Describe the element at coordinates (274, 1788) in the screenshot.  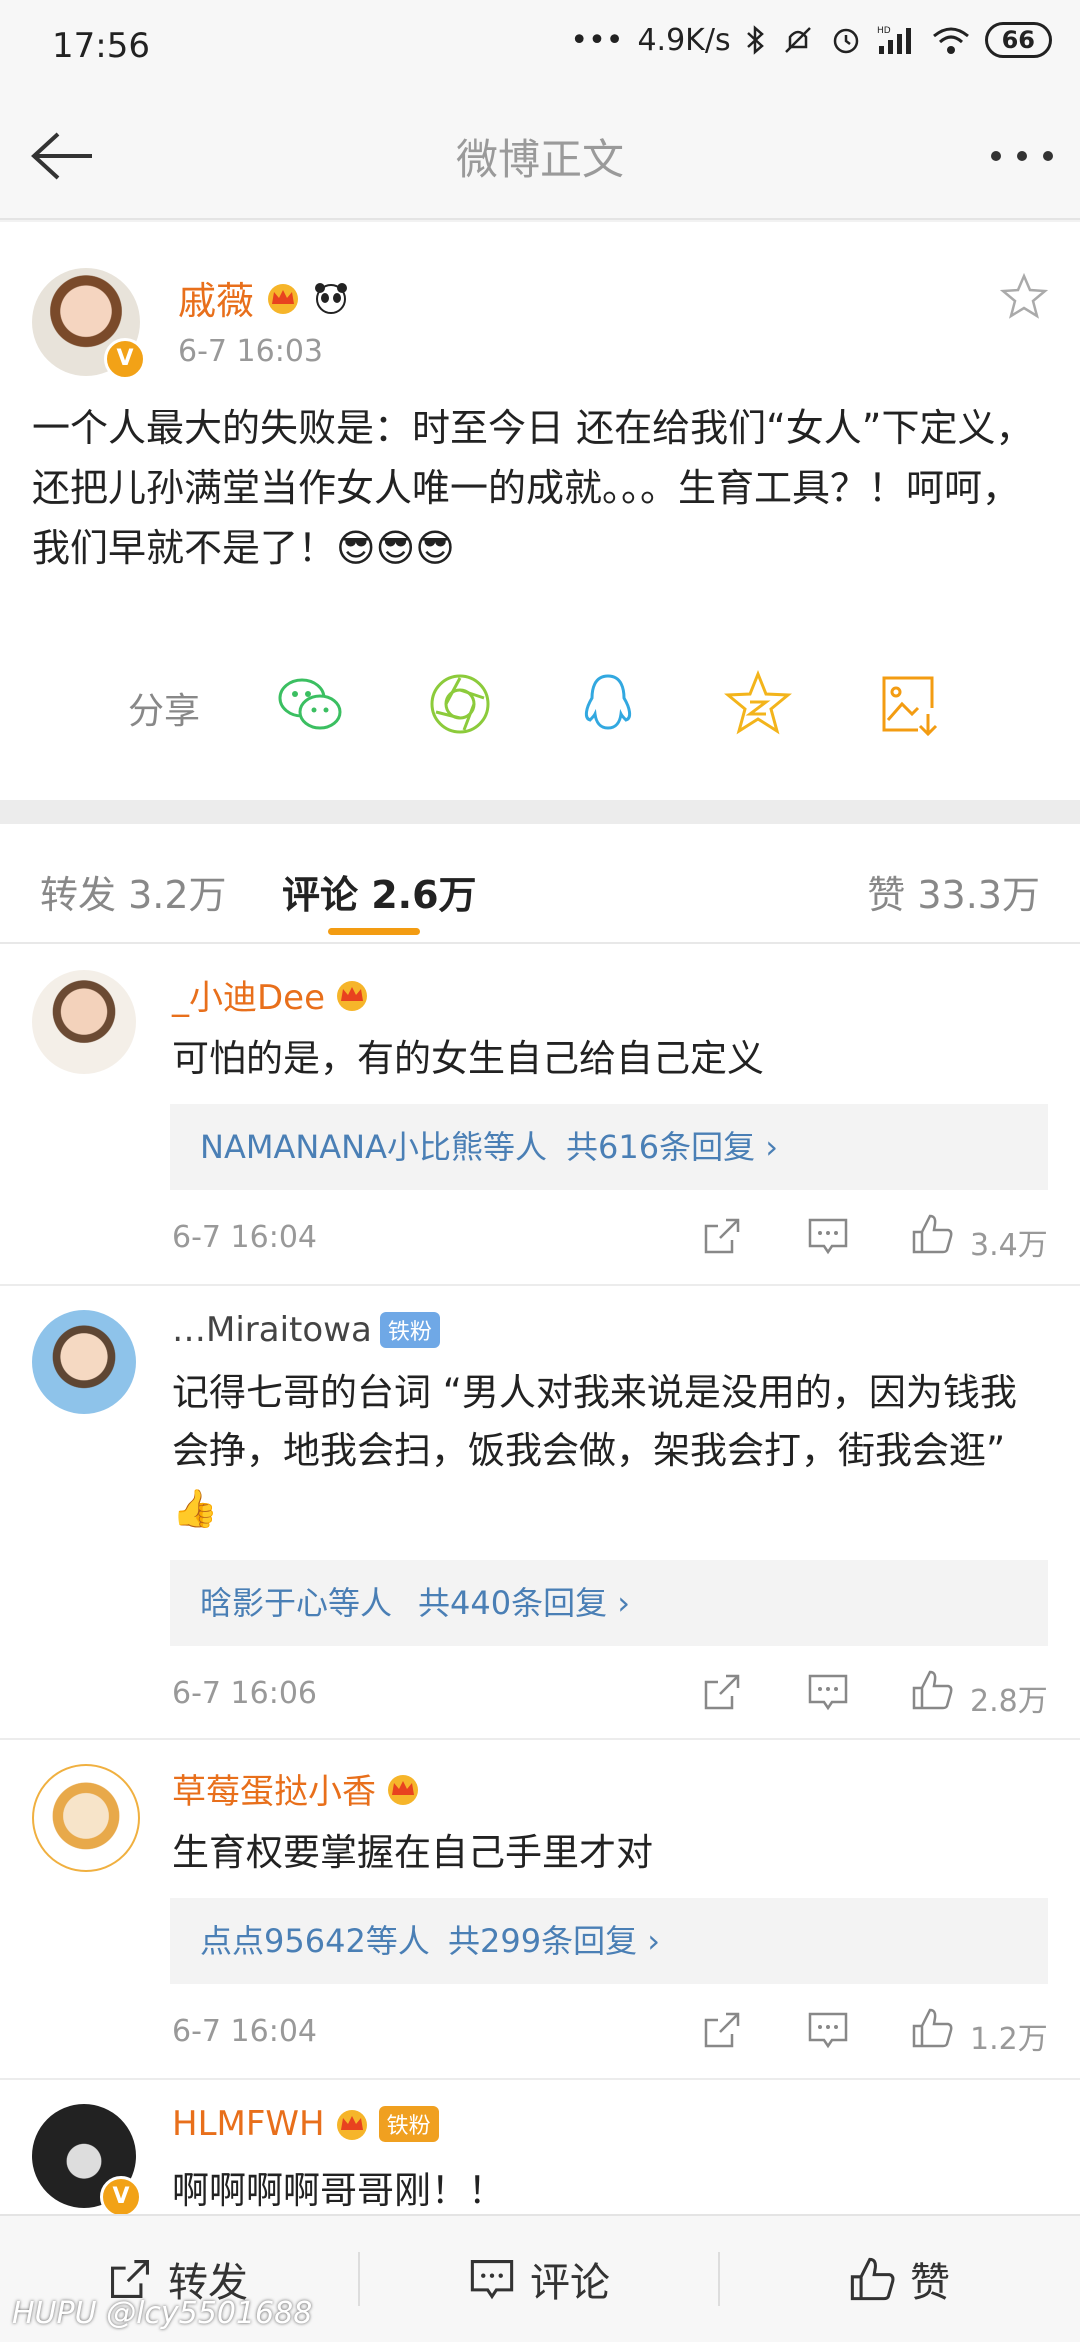
I see `commenter-name: 草莓蛋挞小香` at that location.